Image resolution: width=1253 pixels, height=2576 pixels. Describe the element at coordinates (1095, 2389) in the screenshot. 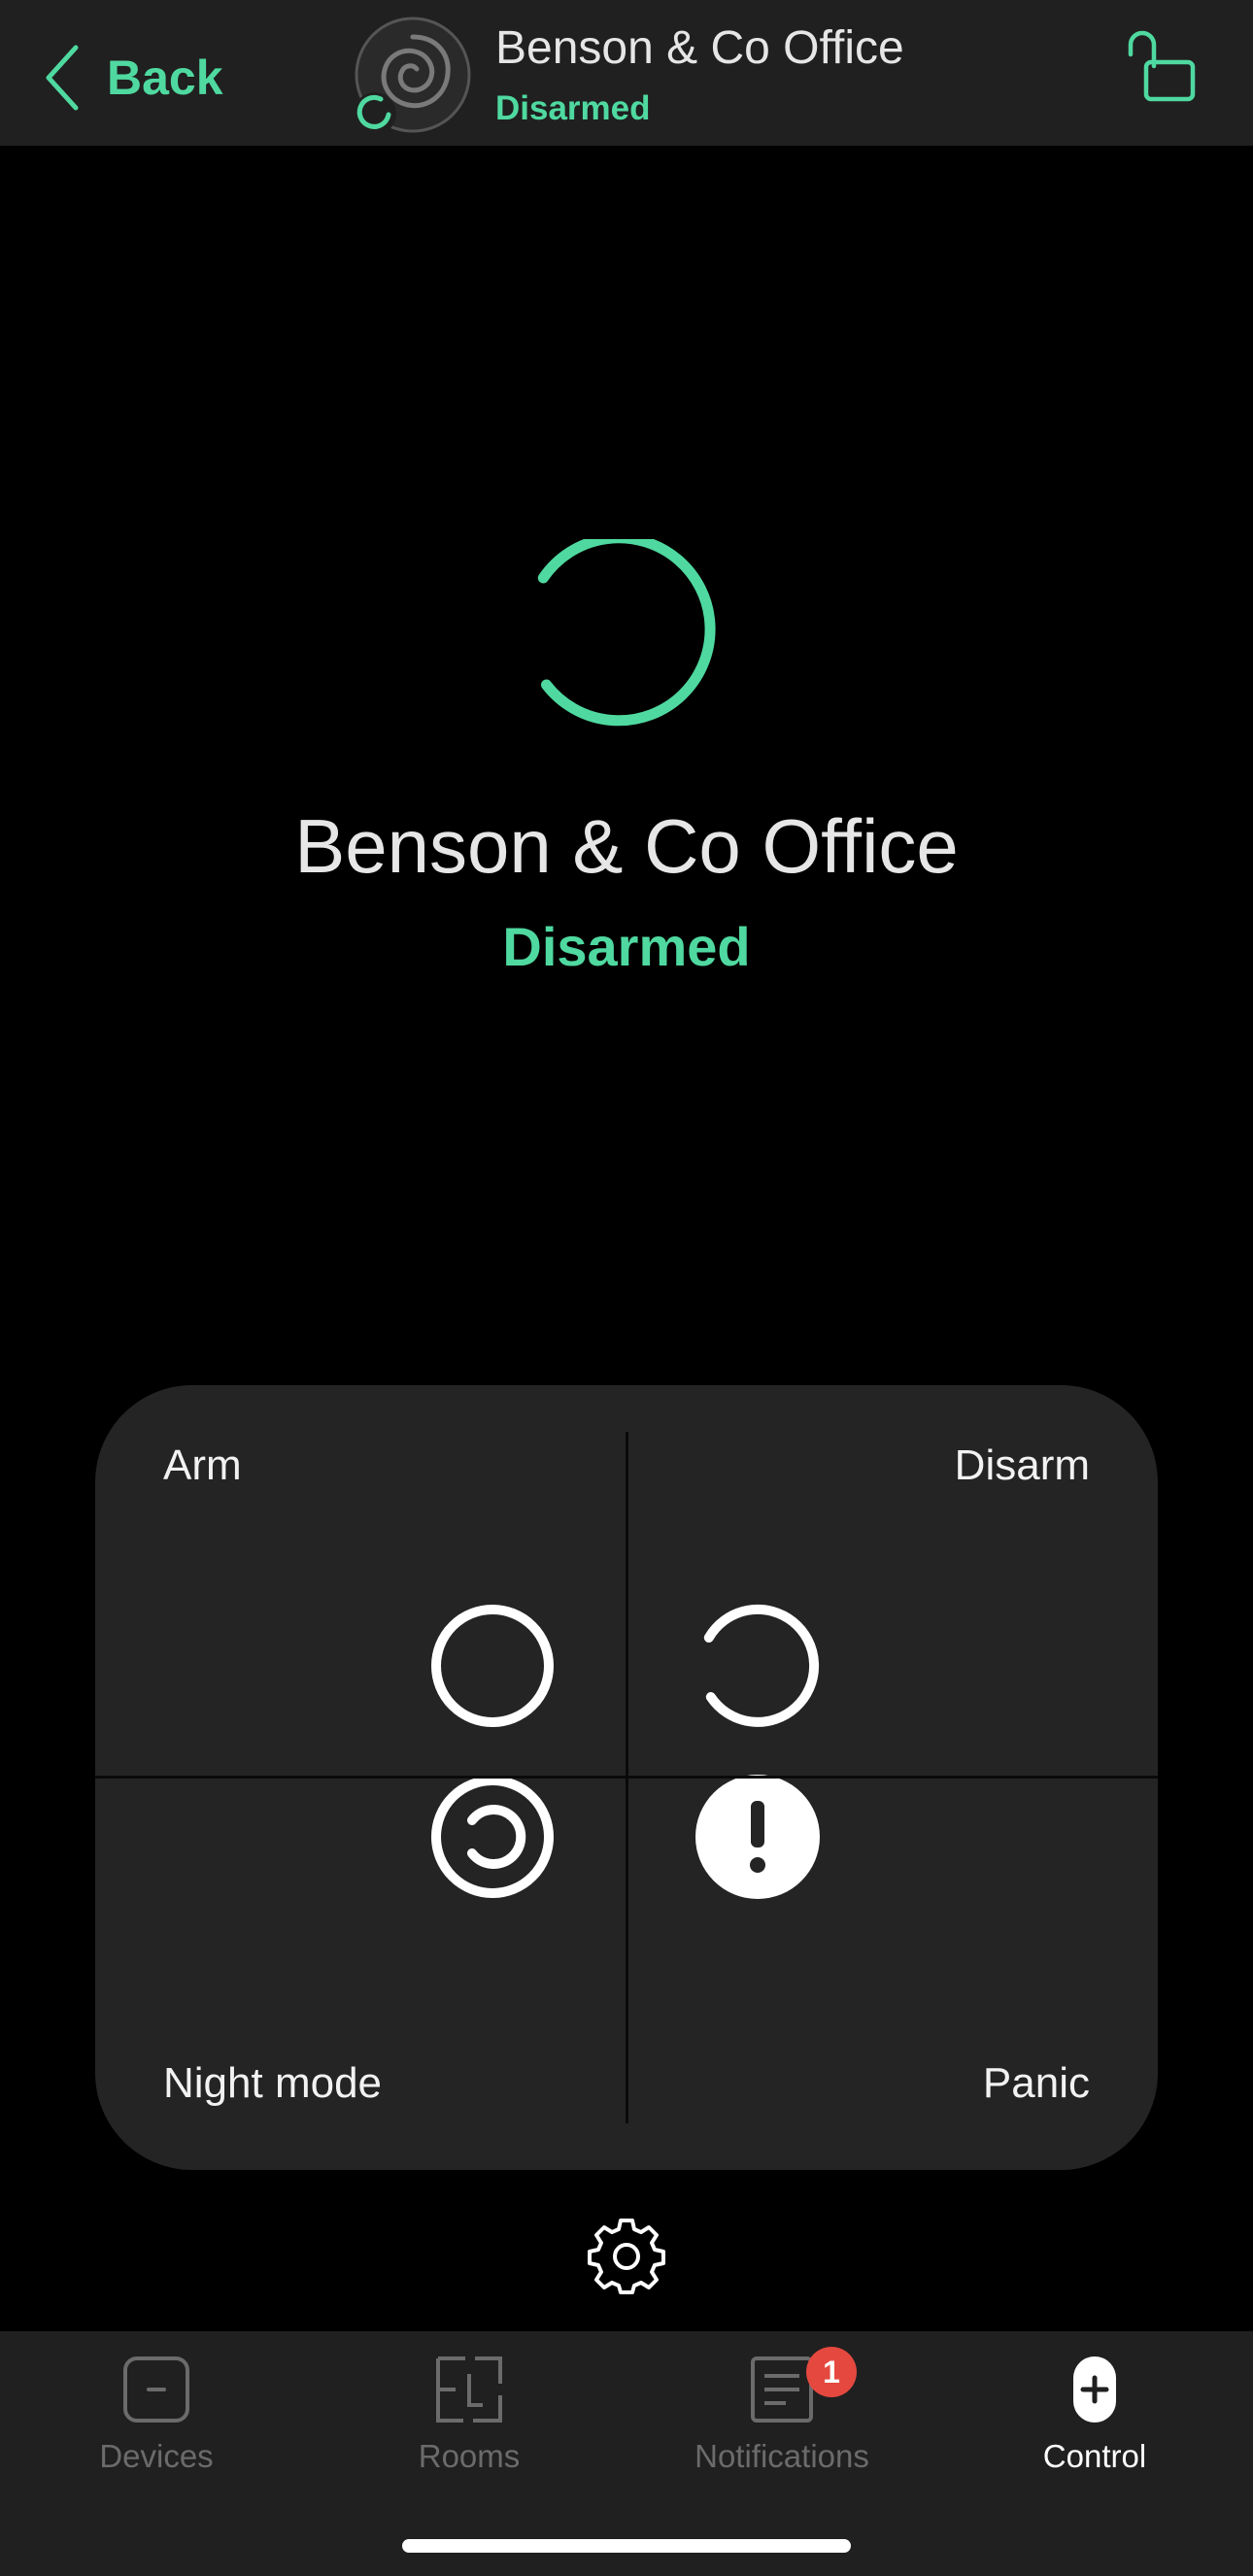

I see `control-icon` at that location.